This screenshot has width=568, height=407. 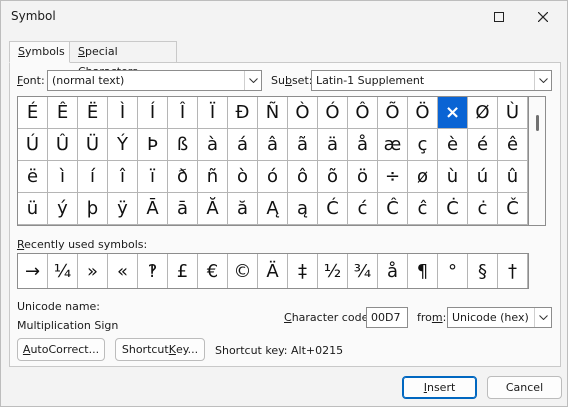 I want to click on symbol-cell: Ā, so click(x=153, y=209).